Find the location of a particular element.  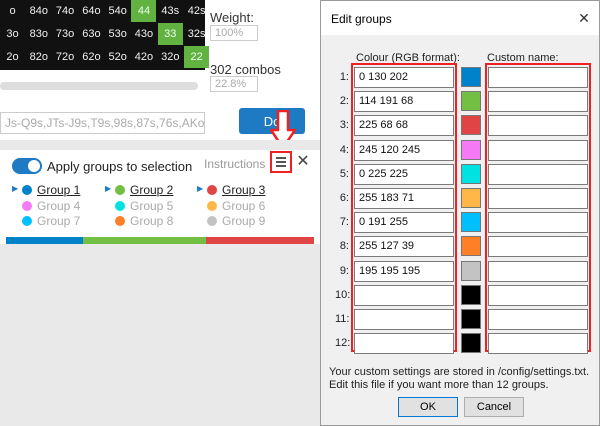

group-item: Group 9 is located at coordinates (236, 221).